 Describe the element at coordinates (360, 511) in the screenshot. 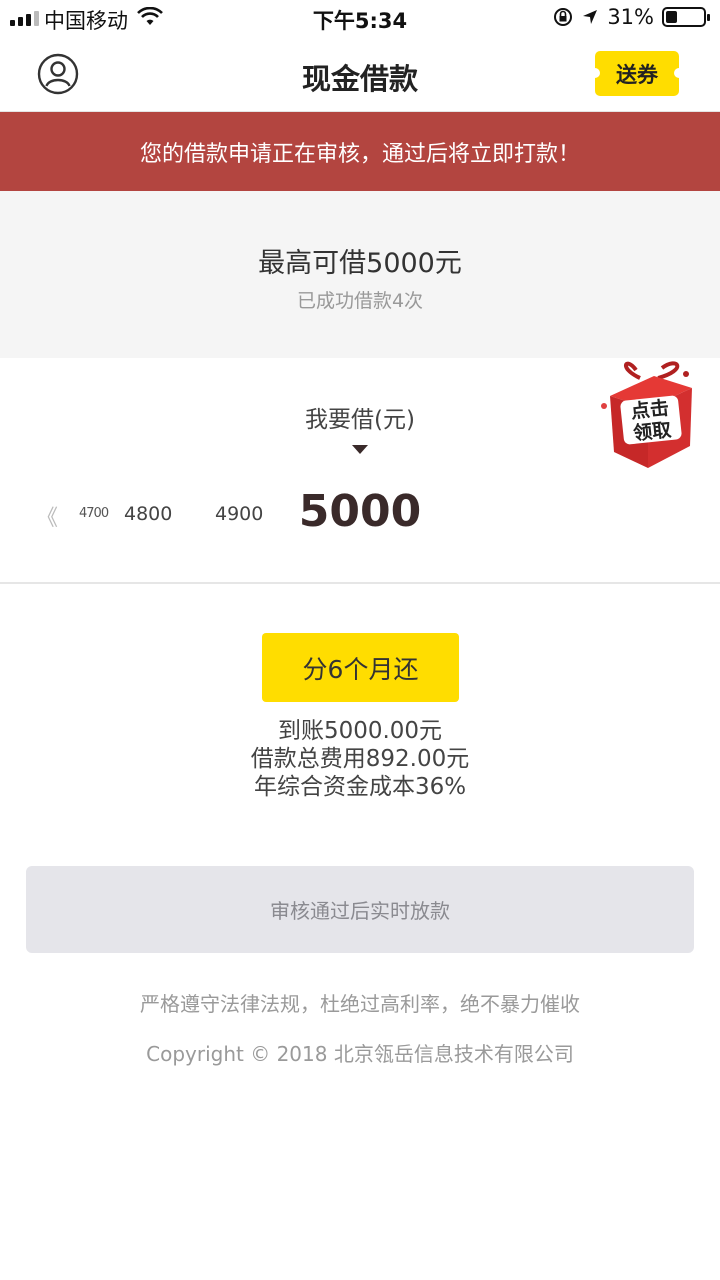

I see `selected-amount: 5000` at that location.